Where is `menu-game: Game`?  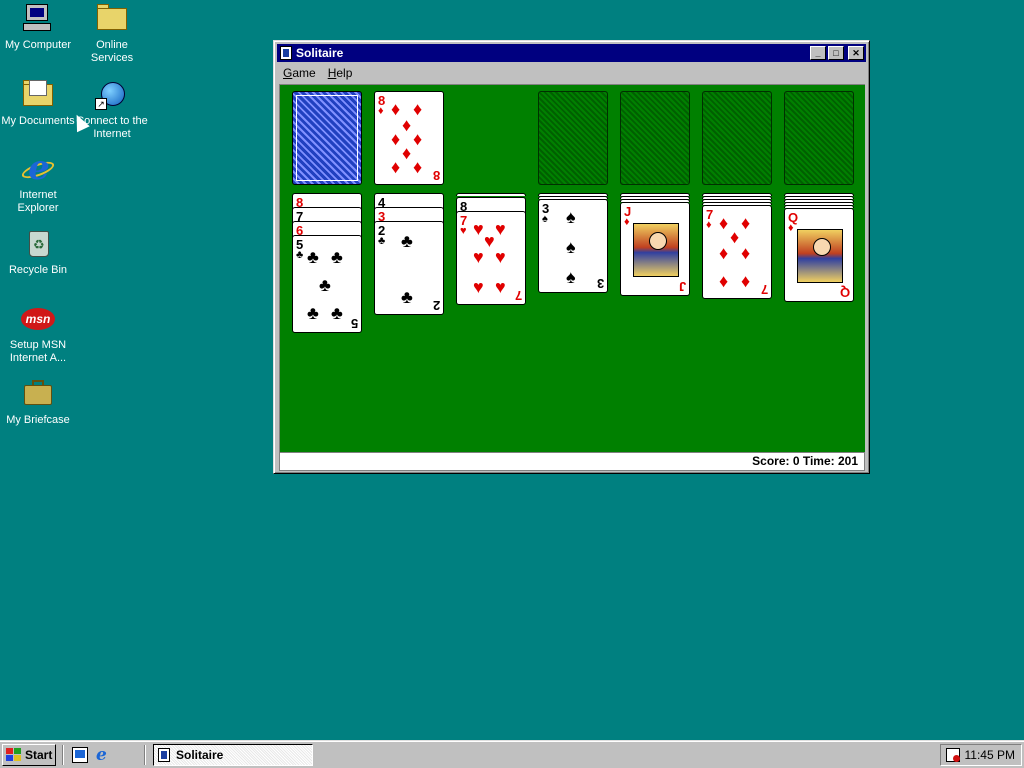
menu-game: Game is located at coordinates (299, 73).